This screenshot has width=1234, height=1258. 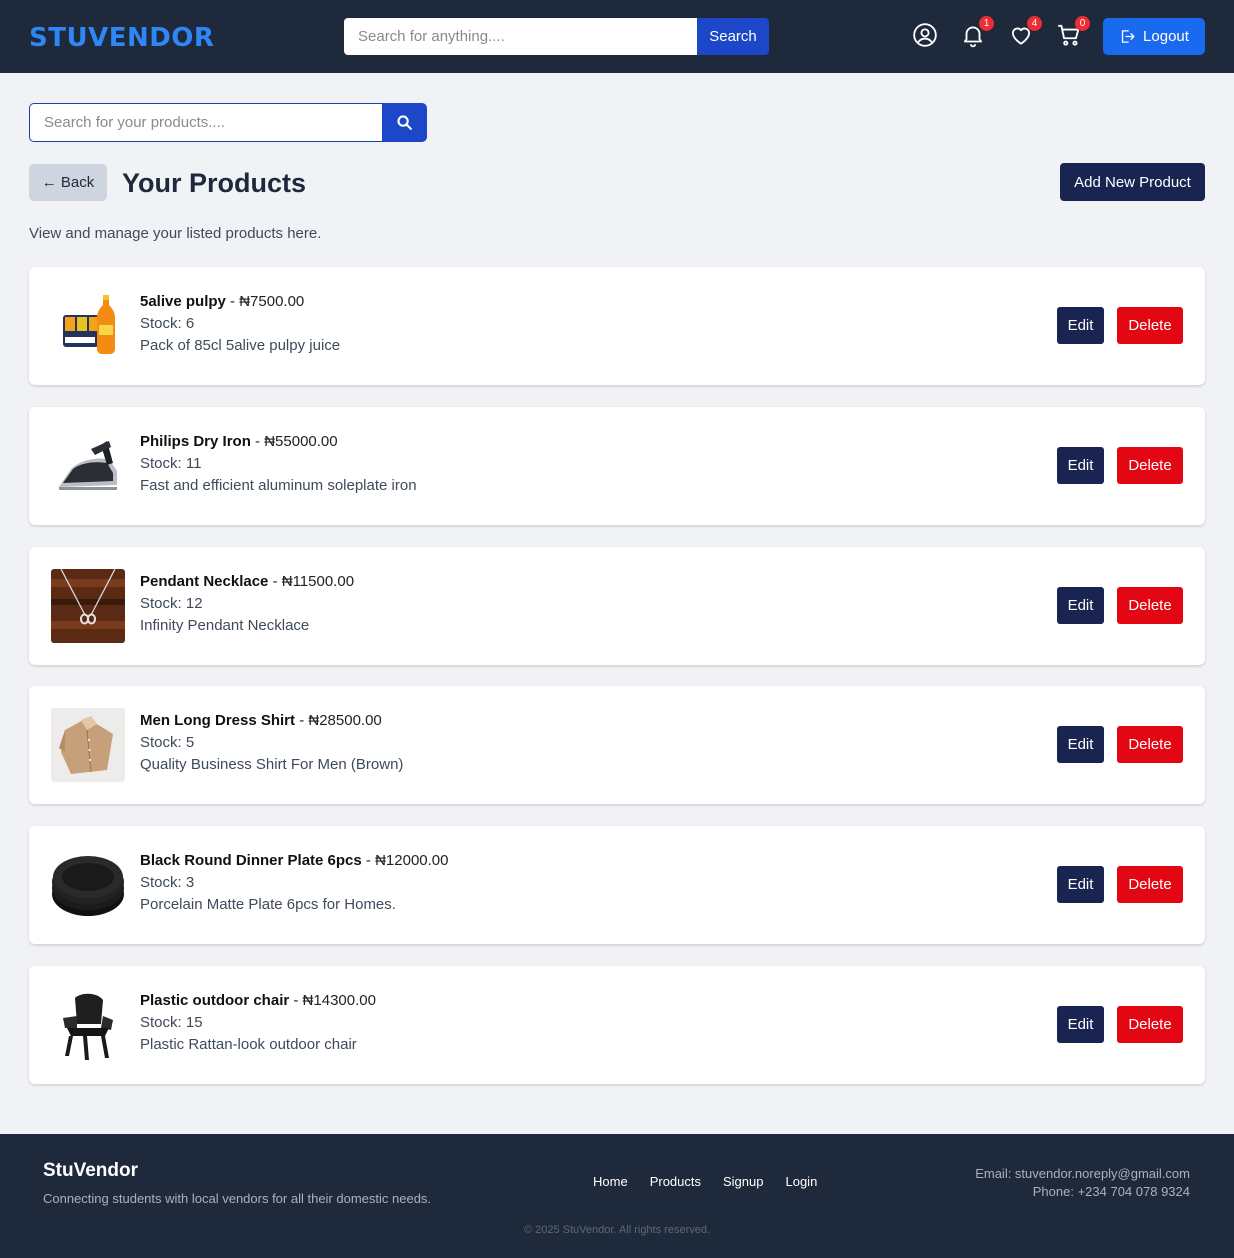 What do you see at coordinates (218, 720) in the screenshot?
I see `product-name: Men Long Dress Shirt` at bounding box center [218, 720].